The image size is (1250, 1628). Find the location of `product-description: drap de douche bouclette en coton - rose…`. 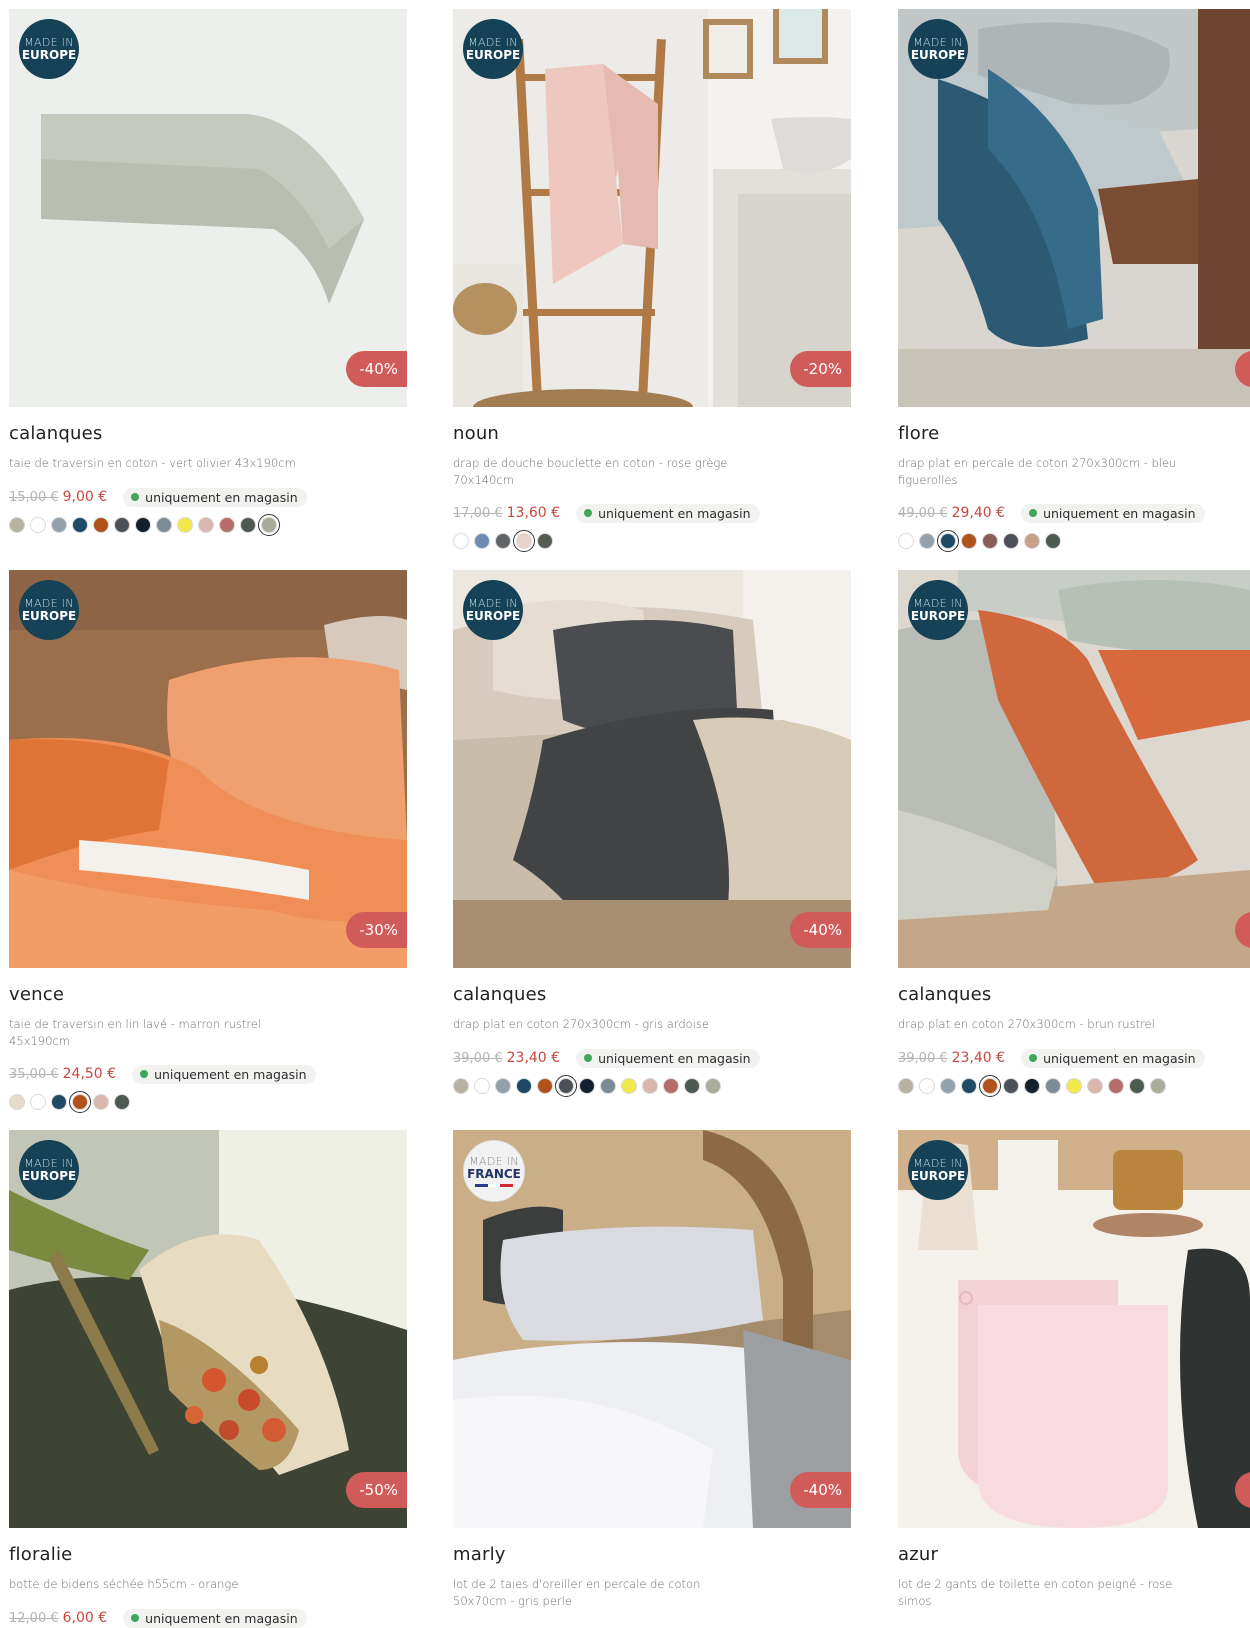

product-description: drap de douche bouclette en coton - rose… is located at coordinates (603, 471).